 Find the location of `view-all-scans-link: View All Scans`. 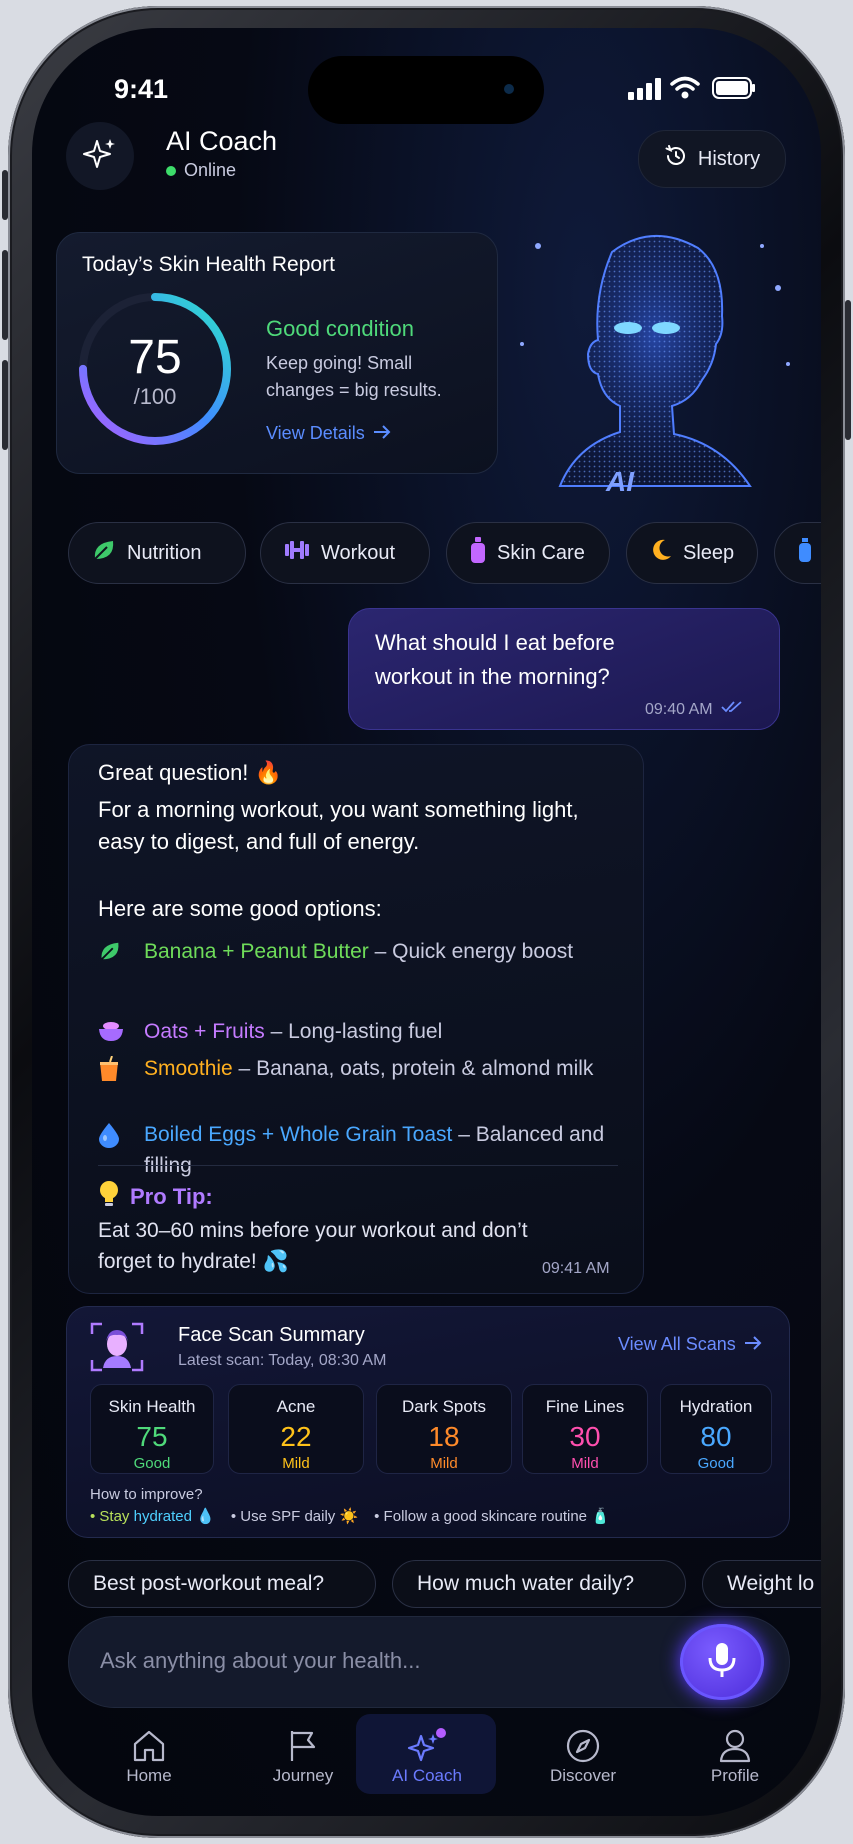

view-all-scans-link: View All Scans is located at coordinates (690, 1344).